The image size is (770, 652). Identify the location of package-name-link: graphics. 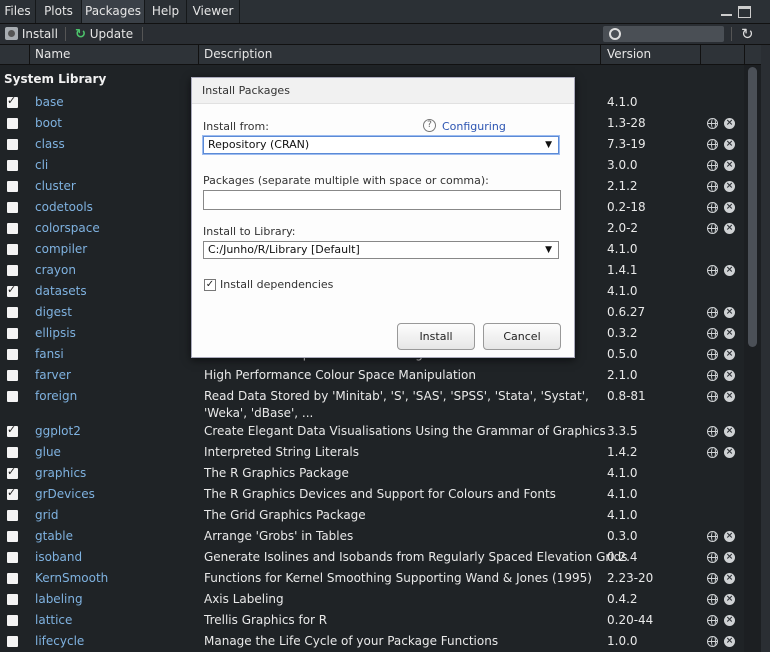
(60, 473).